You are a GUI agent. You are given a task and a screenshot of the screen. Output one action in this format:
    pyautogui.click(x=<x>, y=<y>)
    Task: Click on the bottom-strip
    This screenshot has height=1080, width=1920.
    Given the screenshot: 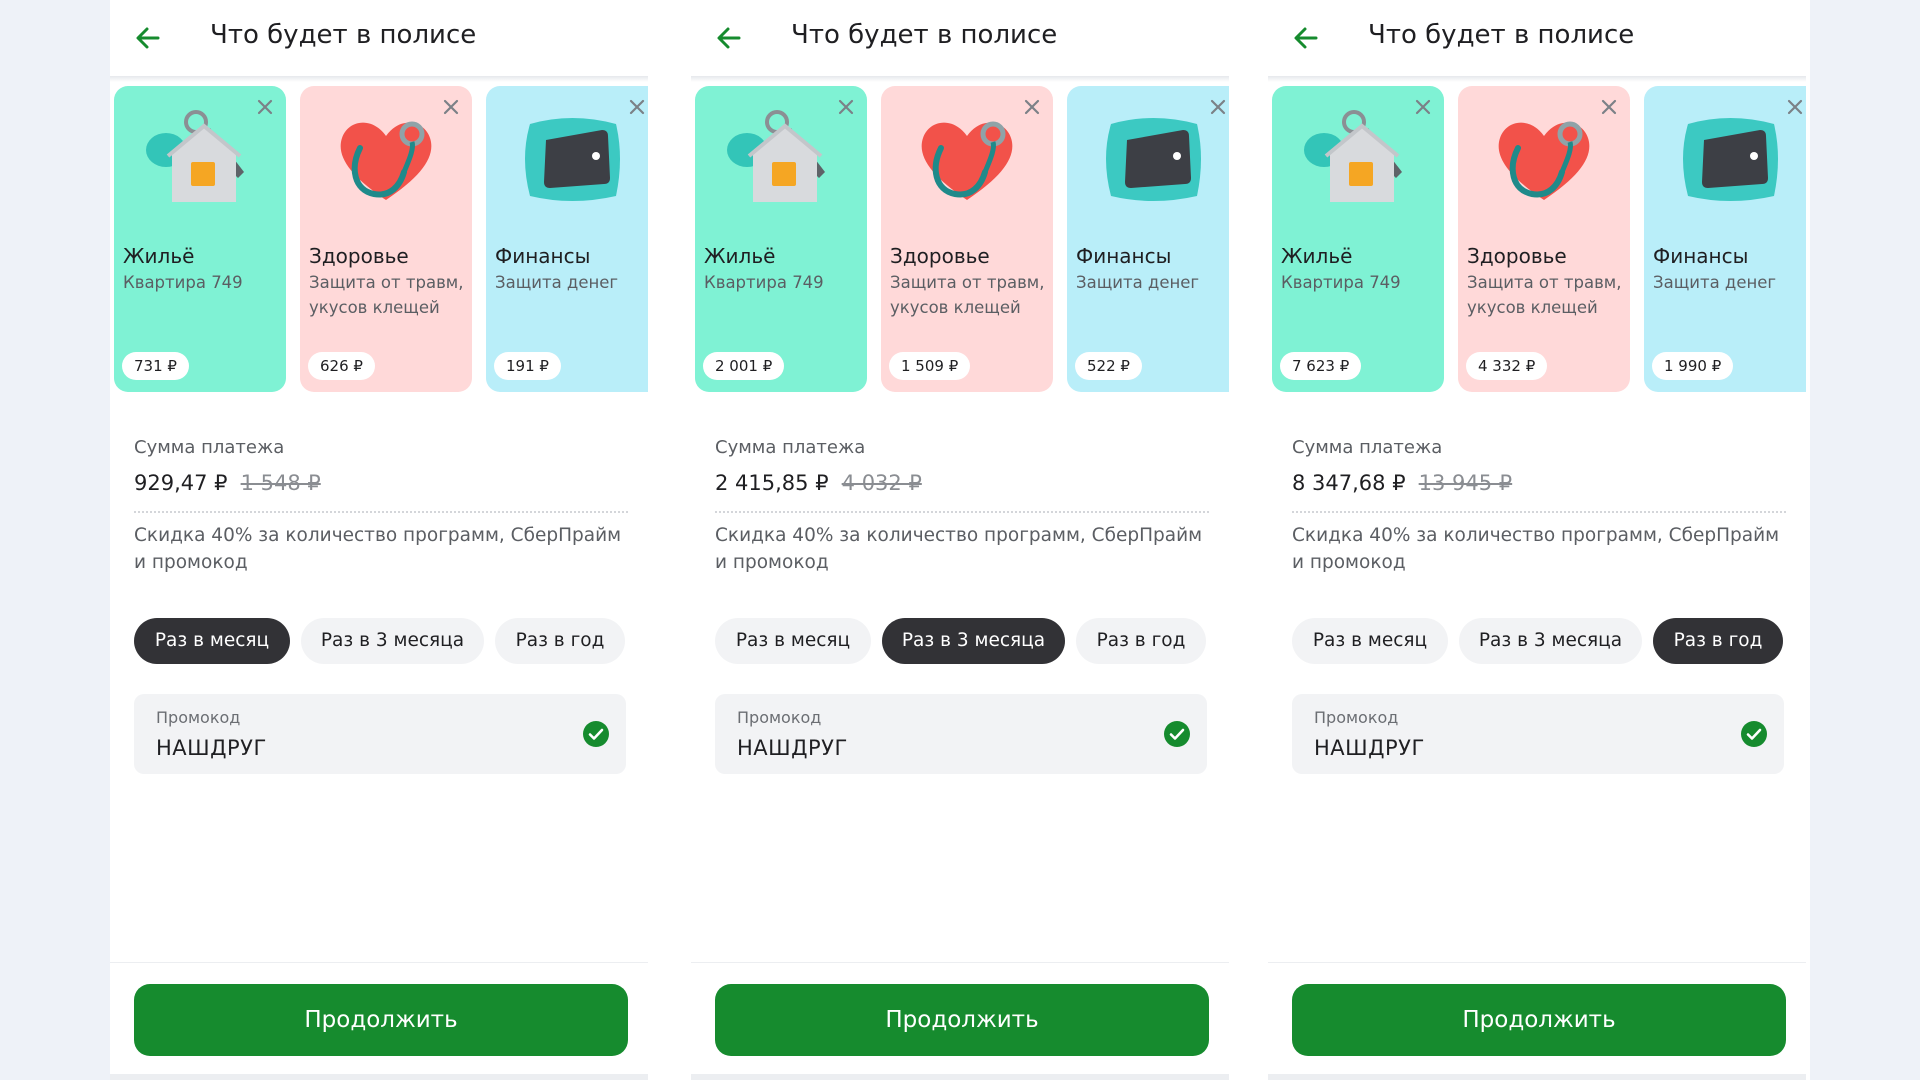 What is the action you would take?
    pyautogui.click(x=960, y=1077)
    